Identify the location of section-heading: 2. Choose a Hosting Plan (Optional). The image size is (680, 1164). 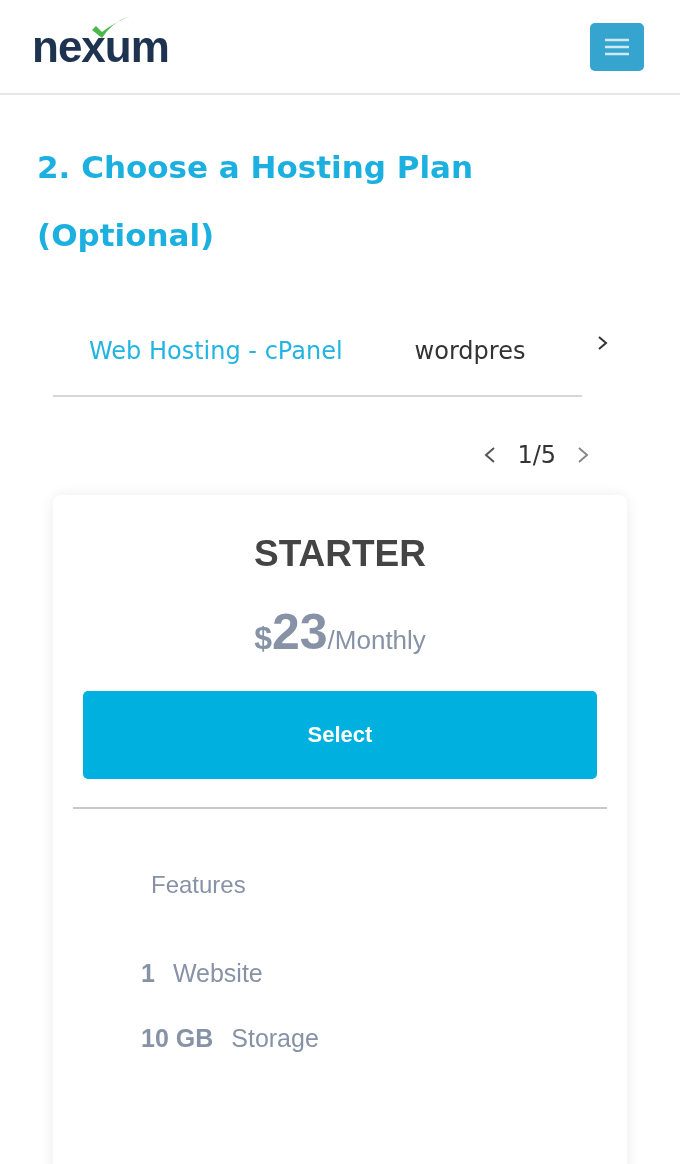
(256, 201).